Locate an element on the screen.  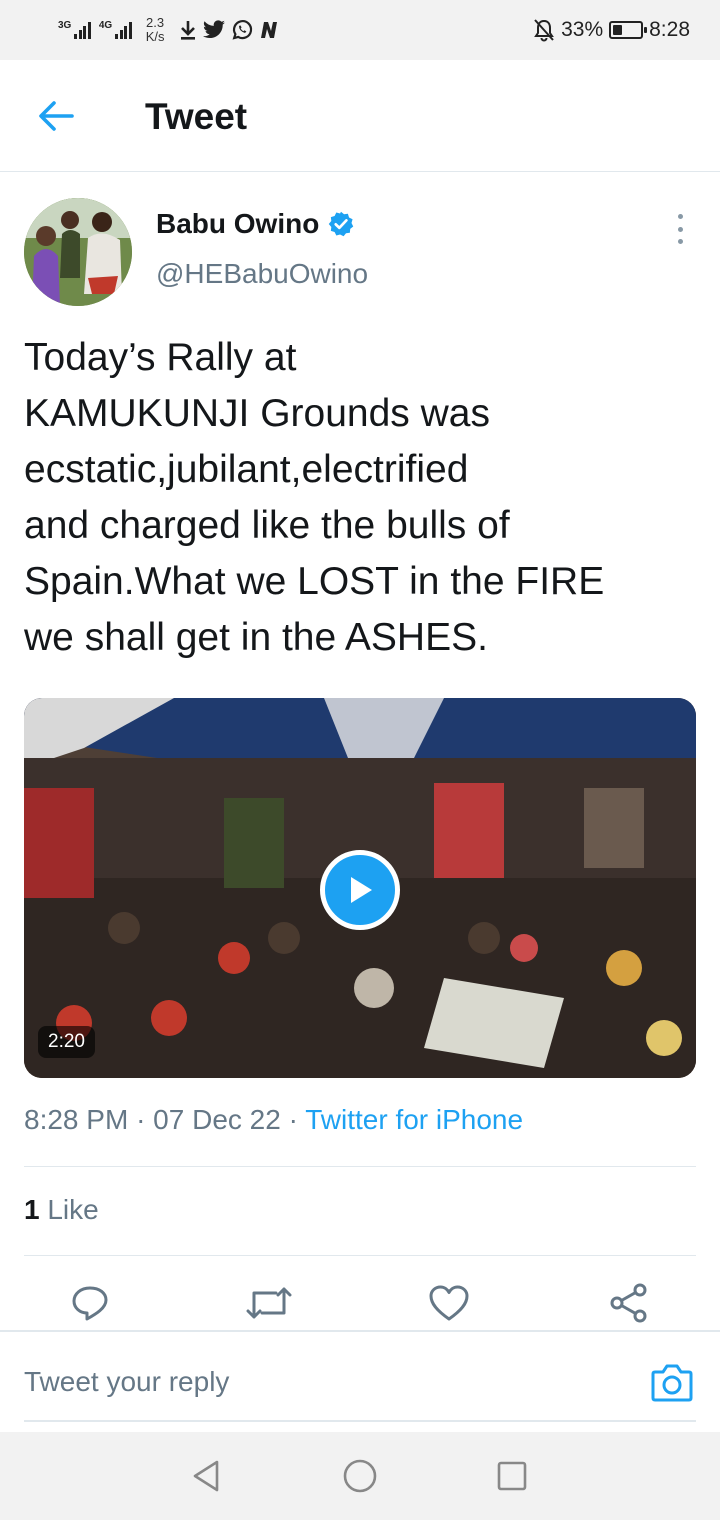
reply-button is located at coordinates (90, 1303).